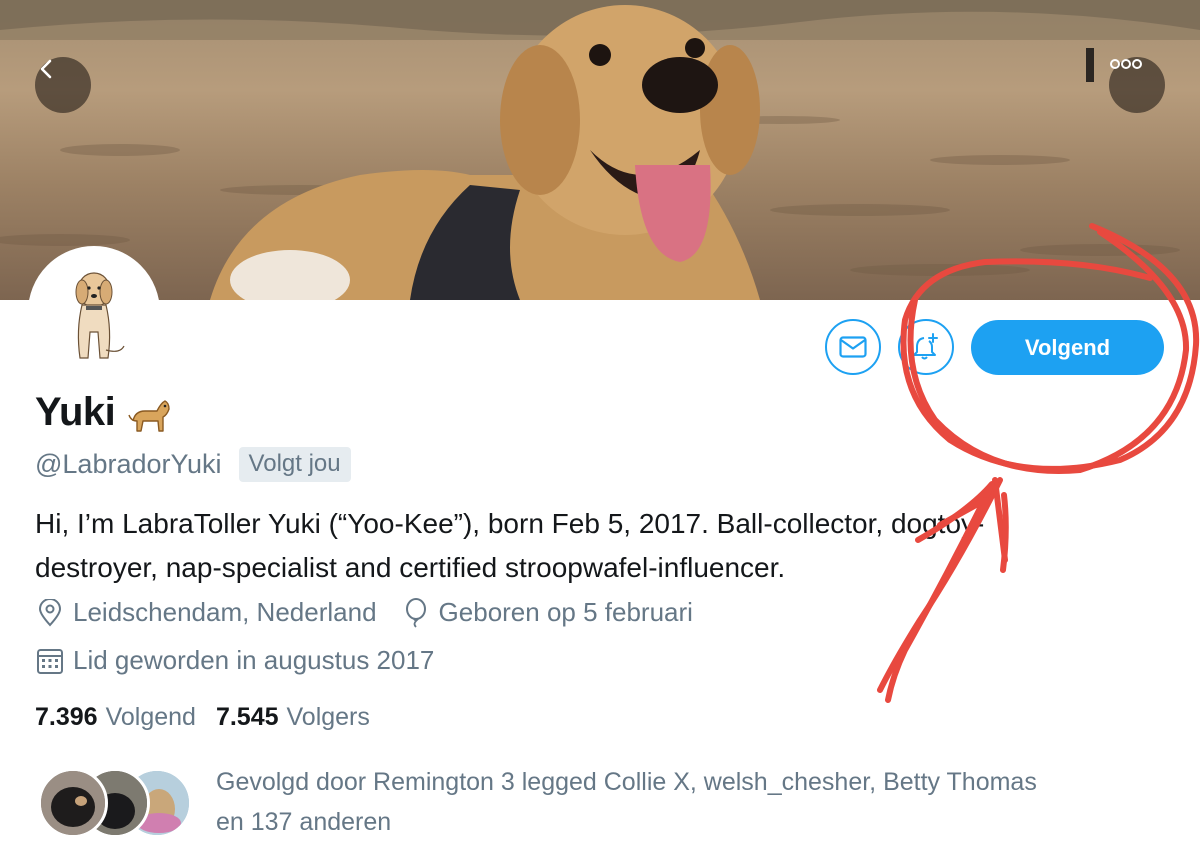 The width and height of the screenshot is (1200, 845). I want to click on bell-plus-icon, so click(925, 346).